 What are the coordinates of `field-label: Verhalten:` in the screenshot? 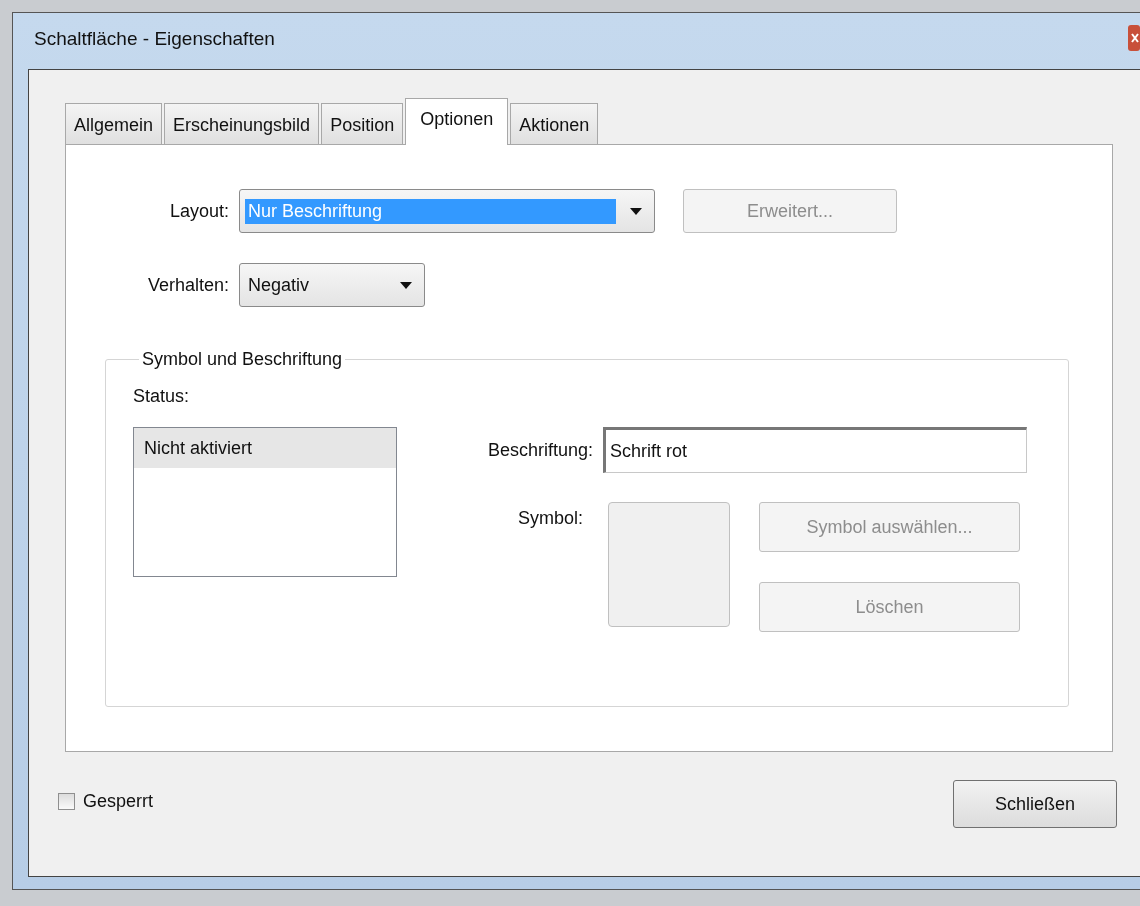 It's located at (187, 285).